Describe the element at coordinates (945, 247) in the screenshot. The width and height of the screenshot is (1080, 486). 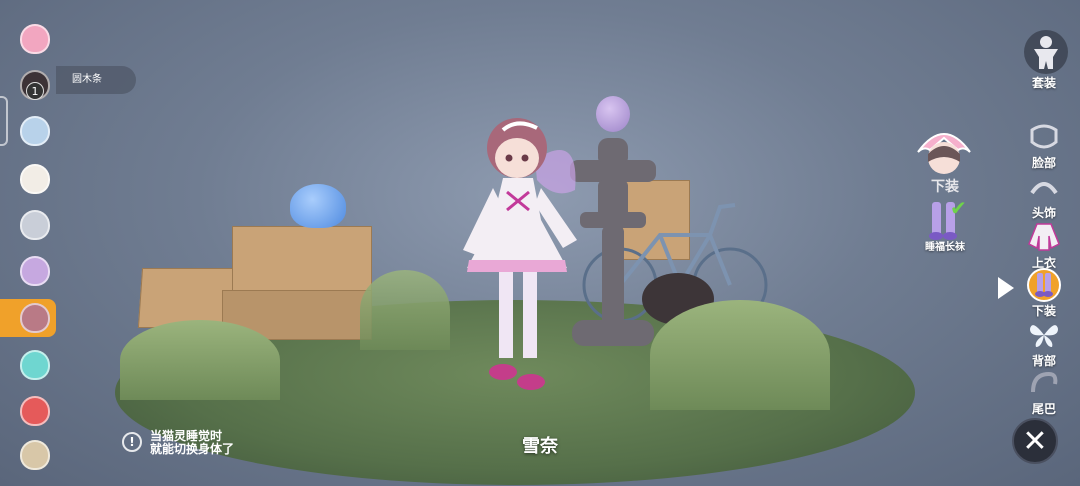
I see `item-name-label: 睡福长袜` at that location.